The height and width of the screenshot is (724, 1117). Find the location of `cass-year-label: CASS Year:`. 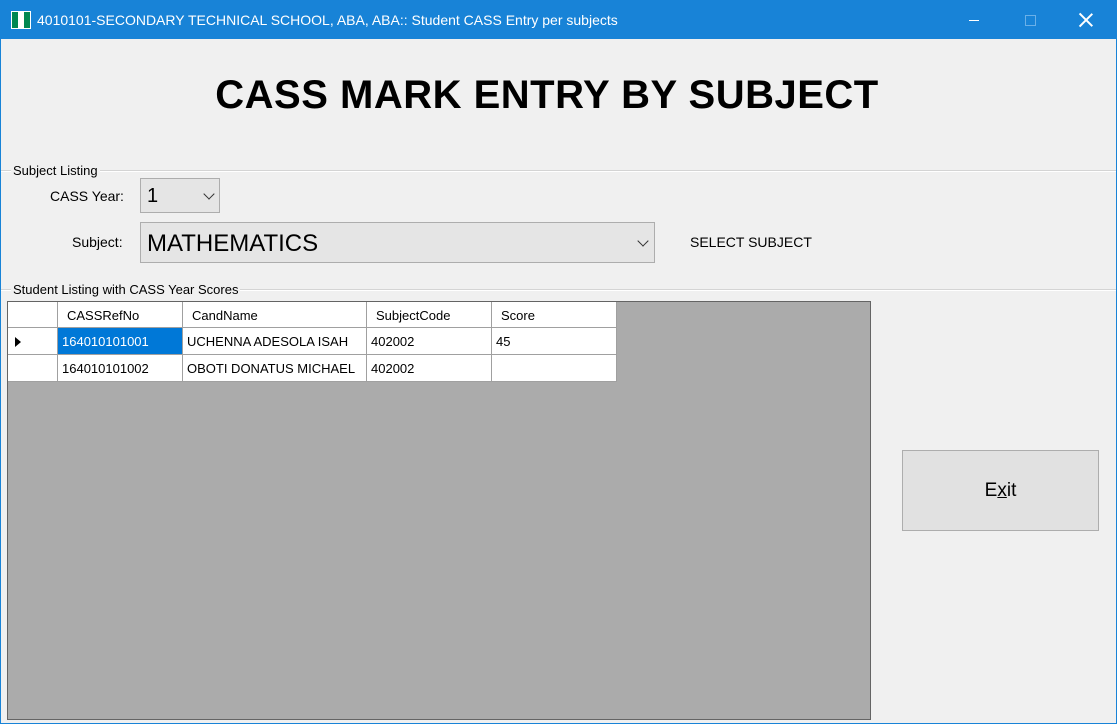

cass-year-label: CASS Year: is located at coordinates (87, 196).